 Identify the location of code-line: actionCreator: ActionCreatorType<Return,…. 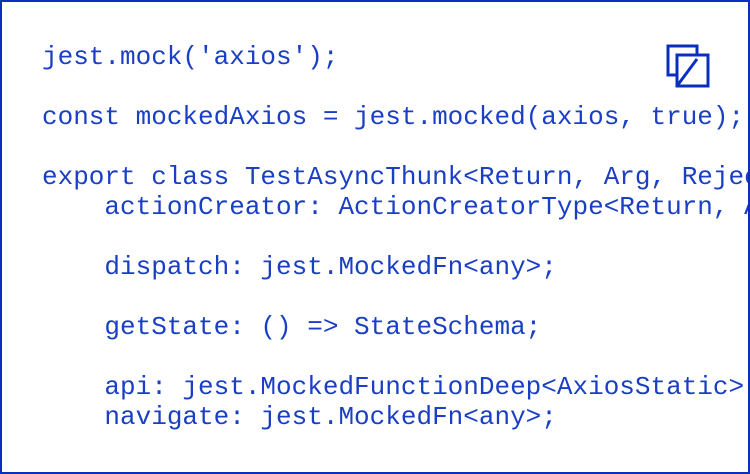
(426, 207).